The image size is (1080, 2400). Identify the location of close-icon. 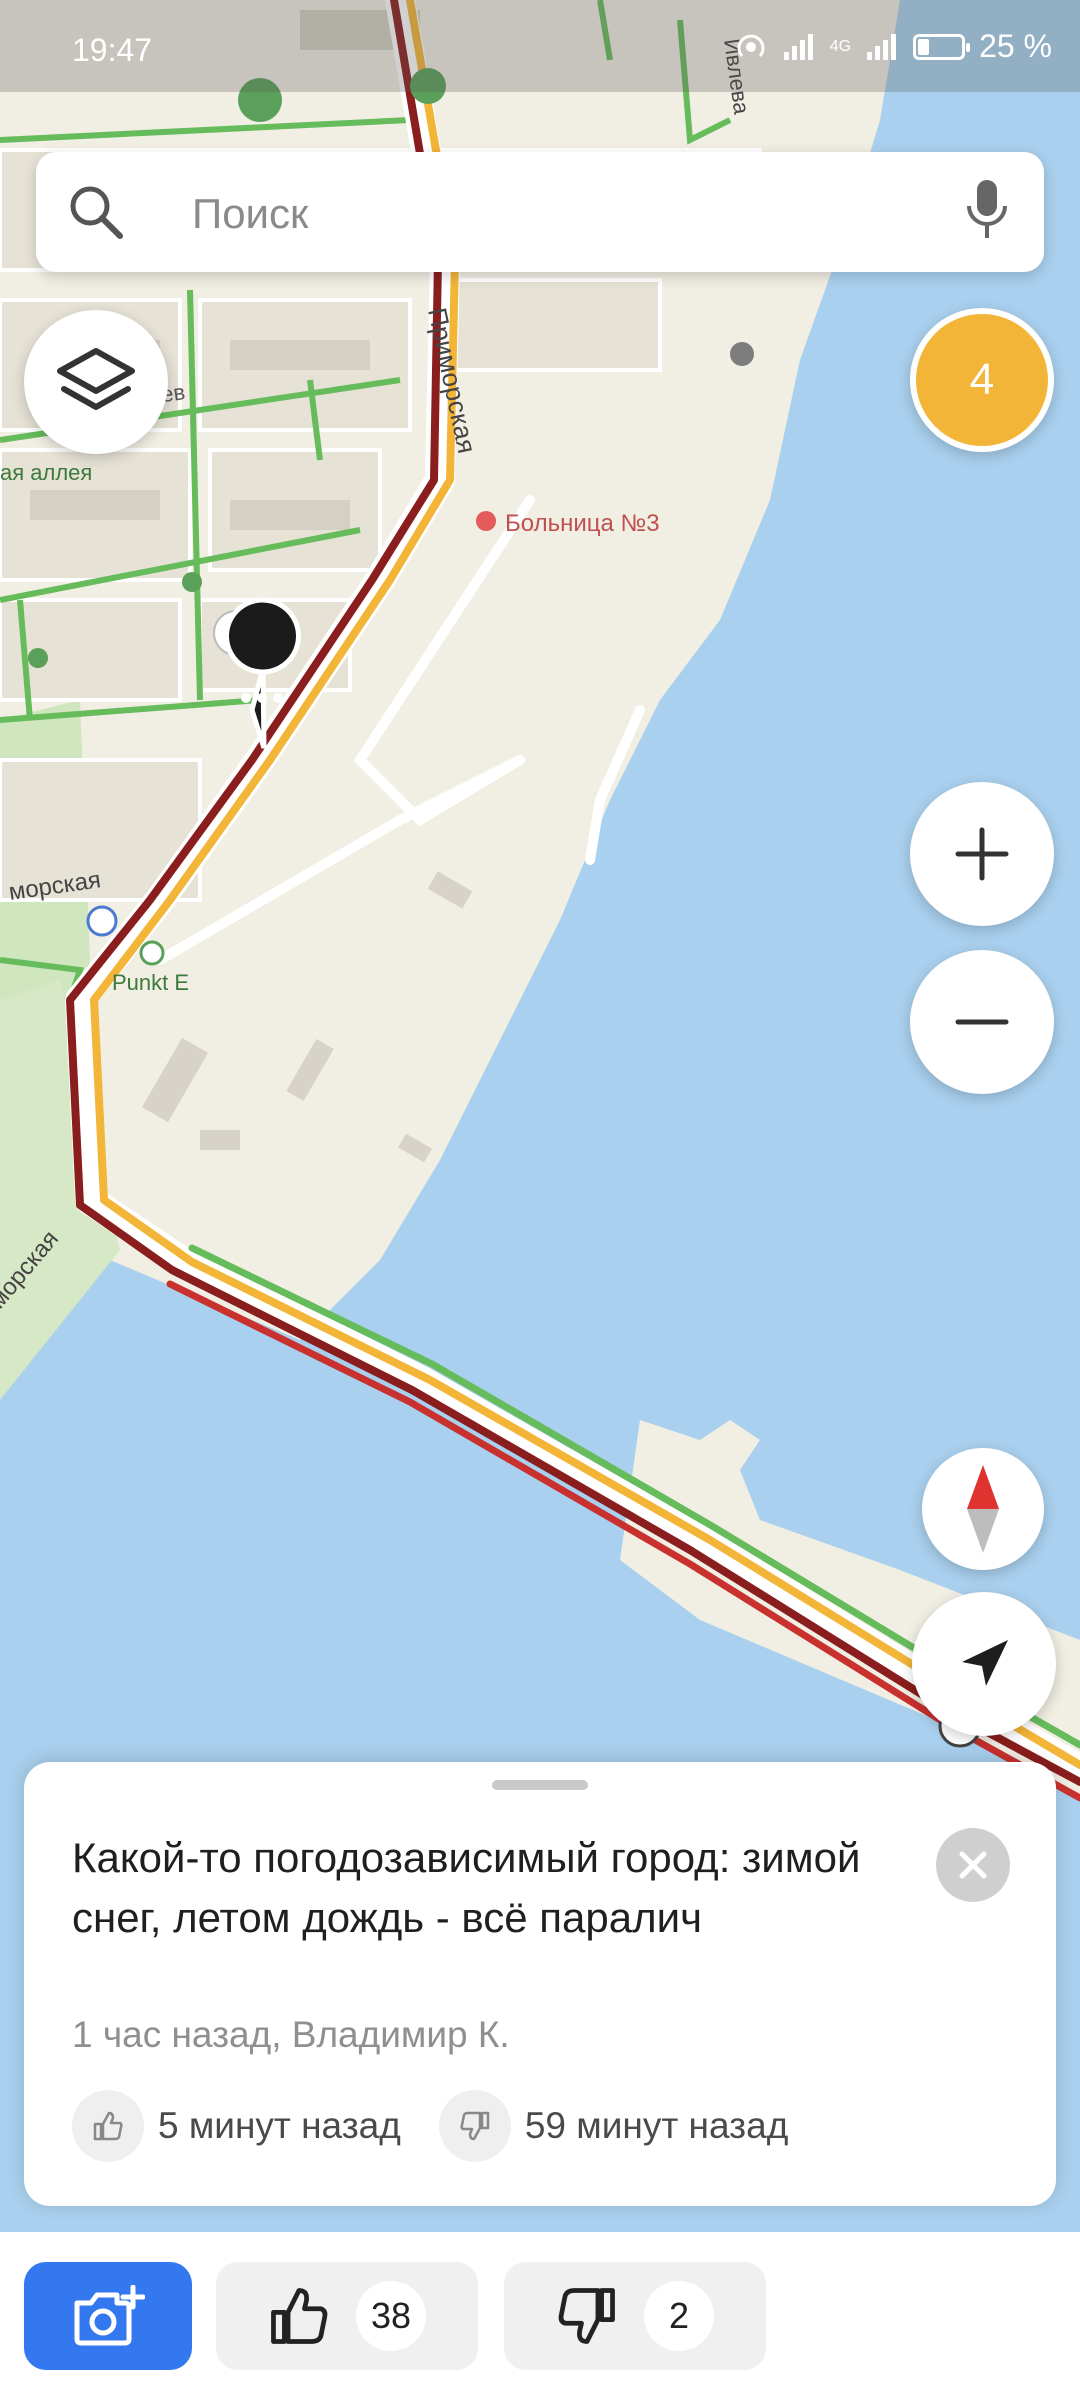
(973, 1865).